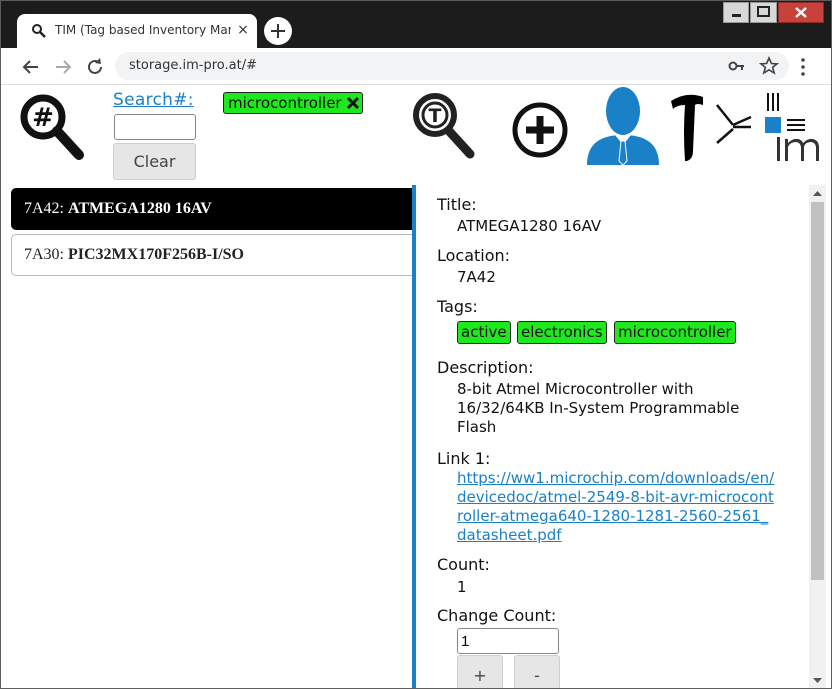 This screenshot has height=689, width=832. What do you see at coordinates (31, 67) in the screenshot?
I see `back-arrow-icon` at bounding box center [31, 67].